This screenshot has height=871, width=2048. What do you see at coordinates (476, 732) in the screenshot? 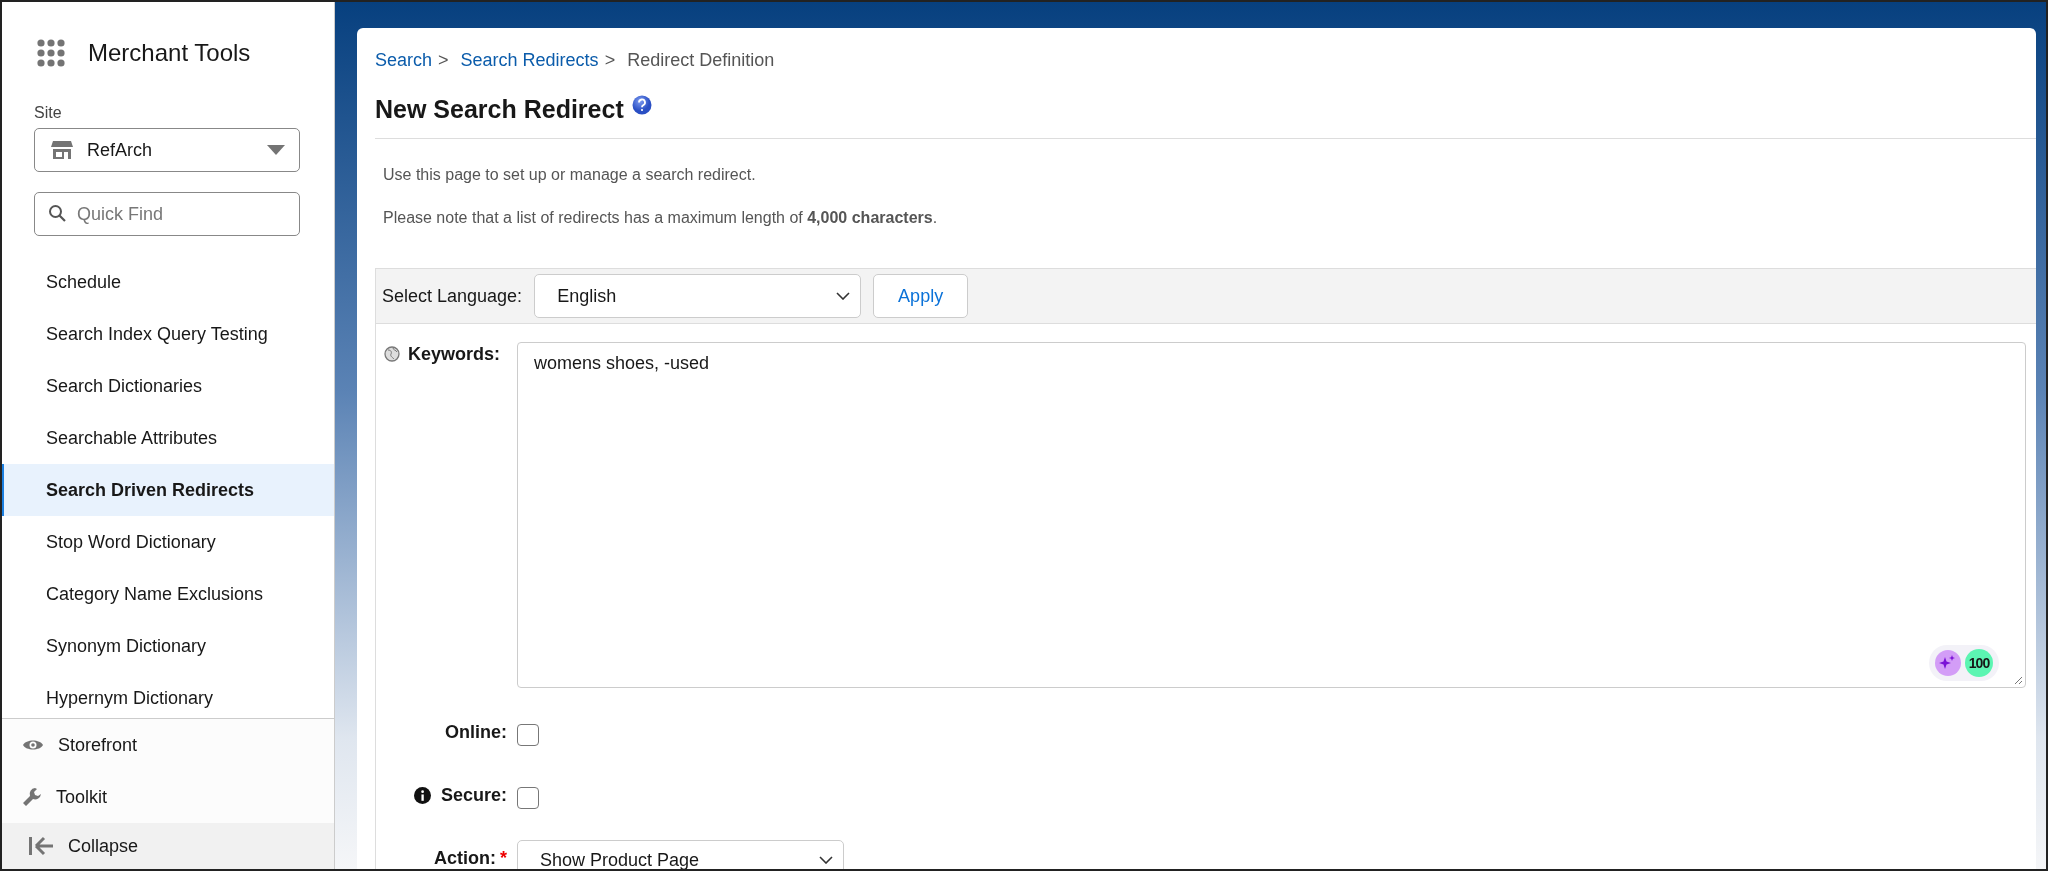
I see `online-label: Online:` at bounding box center [476, 732].